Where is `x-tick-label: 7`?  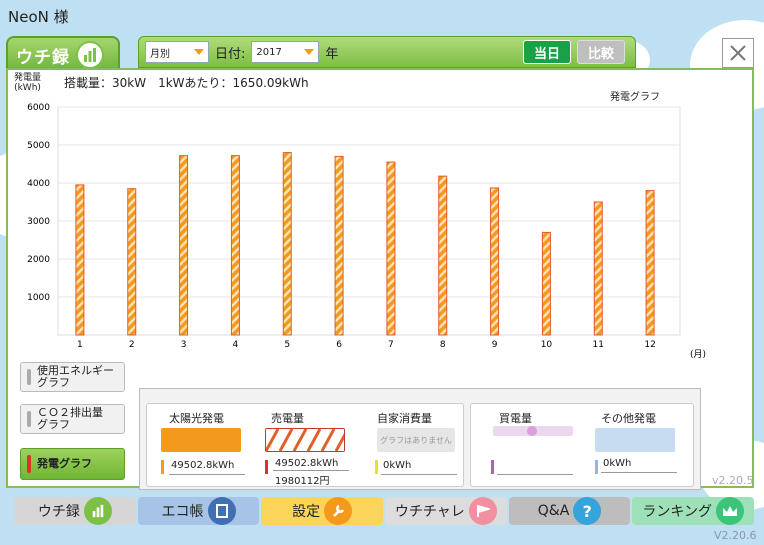
x-tick-label: 7 is located at coordinates (391, 345).